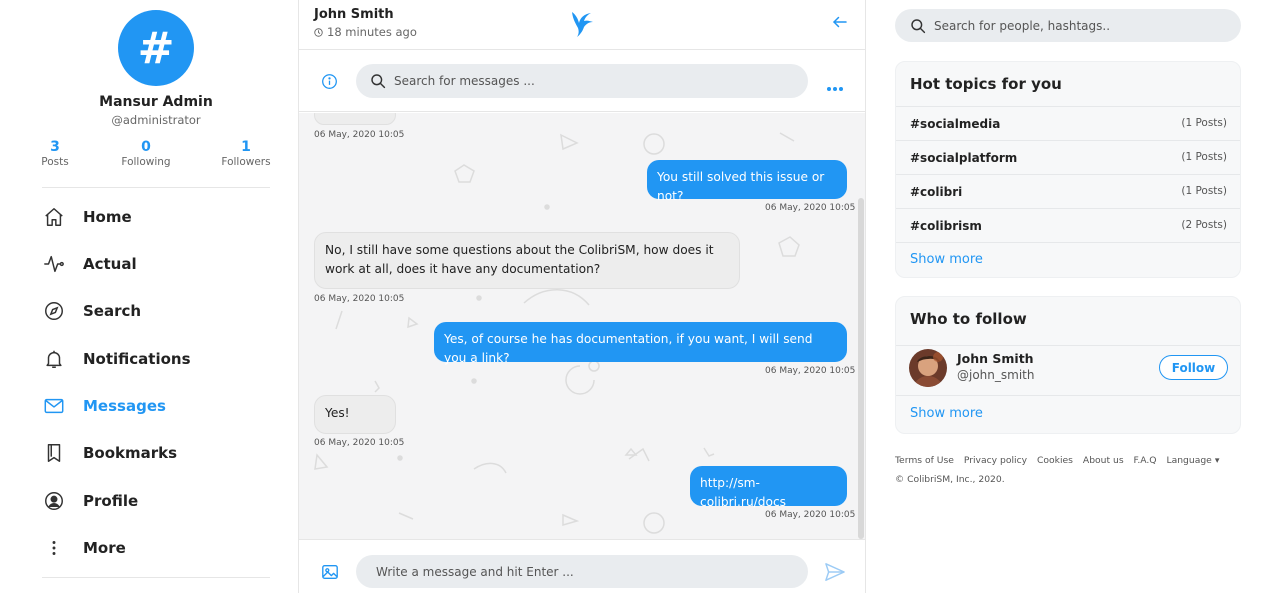 Image resolution: width=1280 pixels, height=593 pixels. What do you see at coordinates (137, 359) in the screenshot?
I see `nav-label: Notifications` at bounding box center [137, 359].